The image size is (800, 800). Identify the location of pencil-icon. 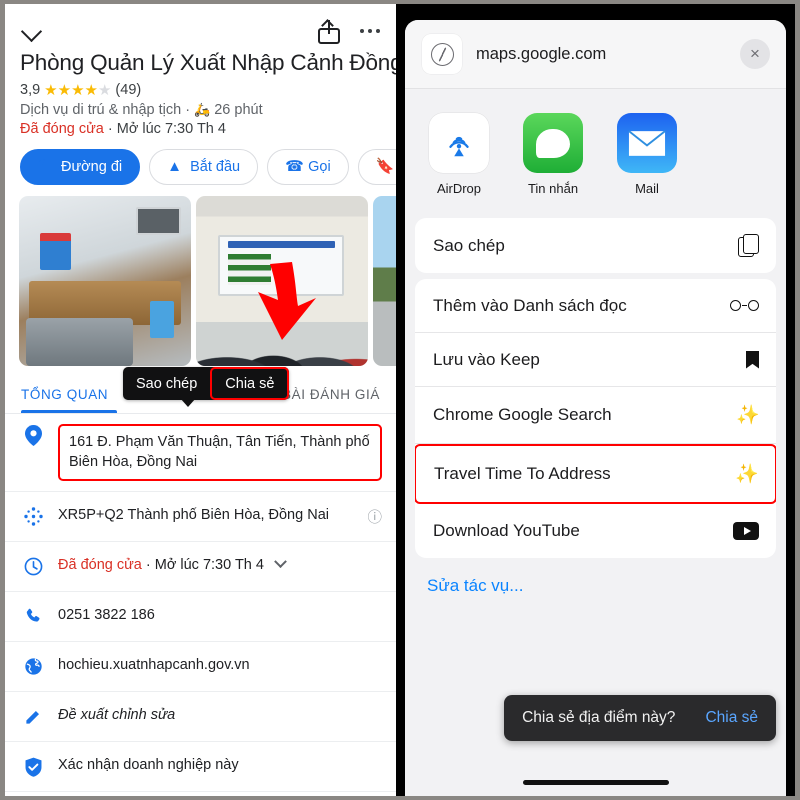
(33, 716).